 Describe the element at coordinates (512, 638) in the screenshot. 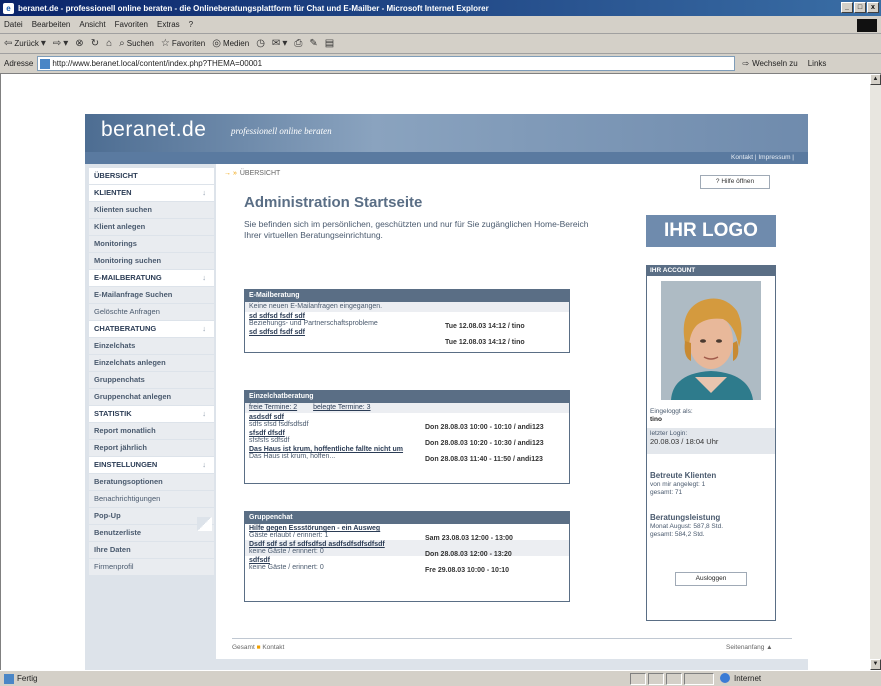

I see `footer-divider` at that location.